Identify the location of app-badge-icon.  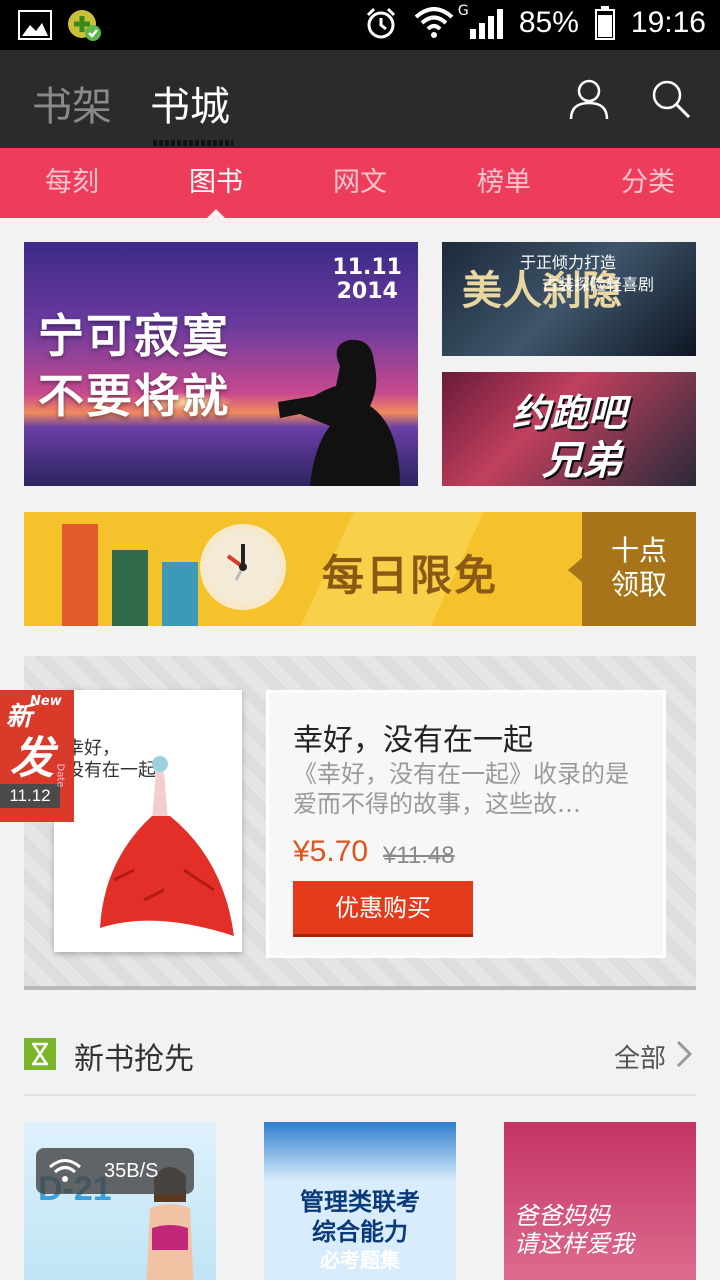
(84, 25).